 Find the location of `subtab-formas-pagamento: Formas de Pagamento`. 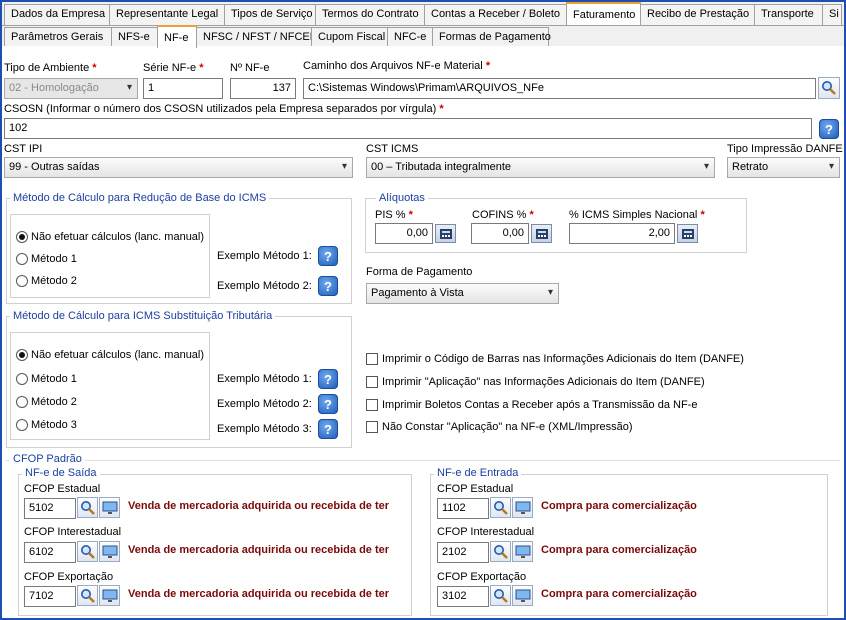

subtab-formas-pagamento: Formas de Pagamento is located at coordinates (491, 37).